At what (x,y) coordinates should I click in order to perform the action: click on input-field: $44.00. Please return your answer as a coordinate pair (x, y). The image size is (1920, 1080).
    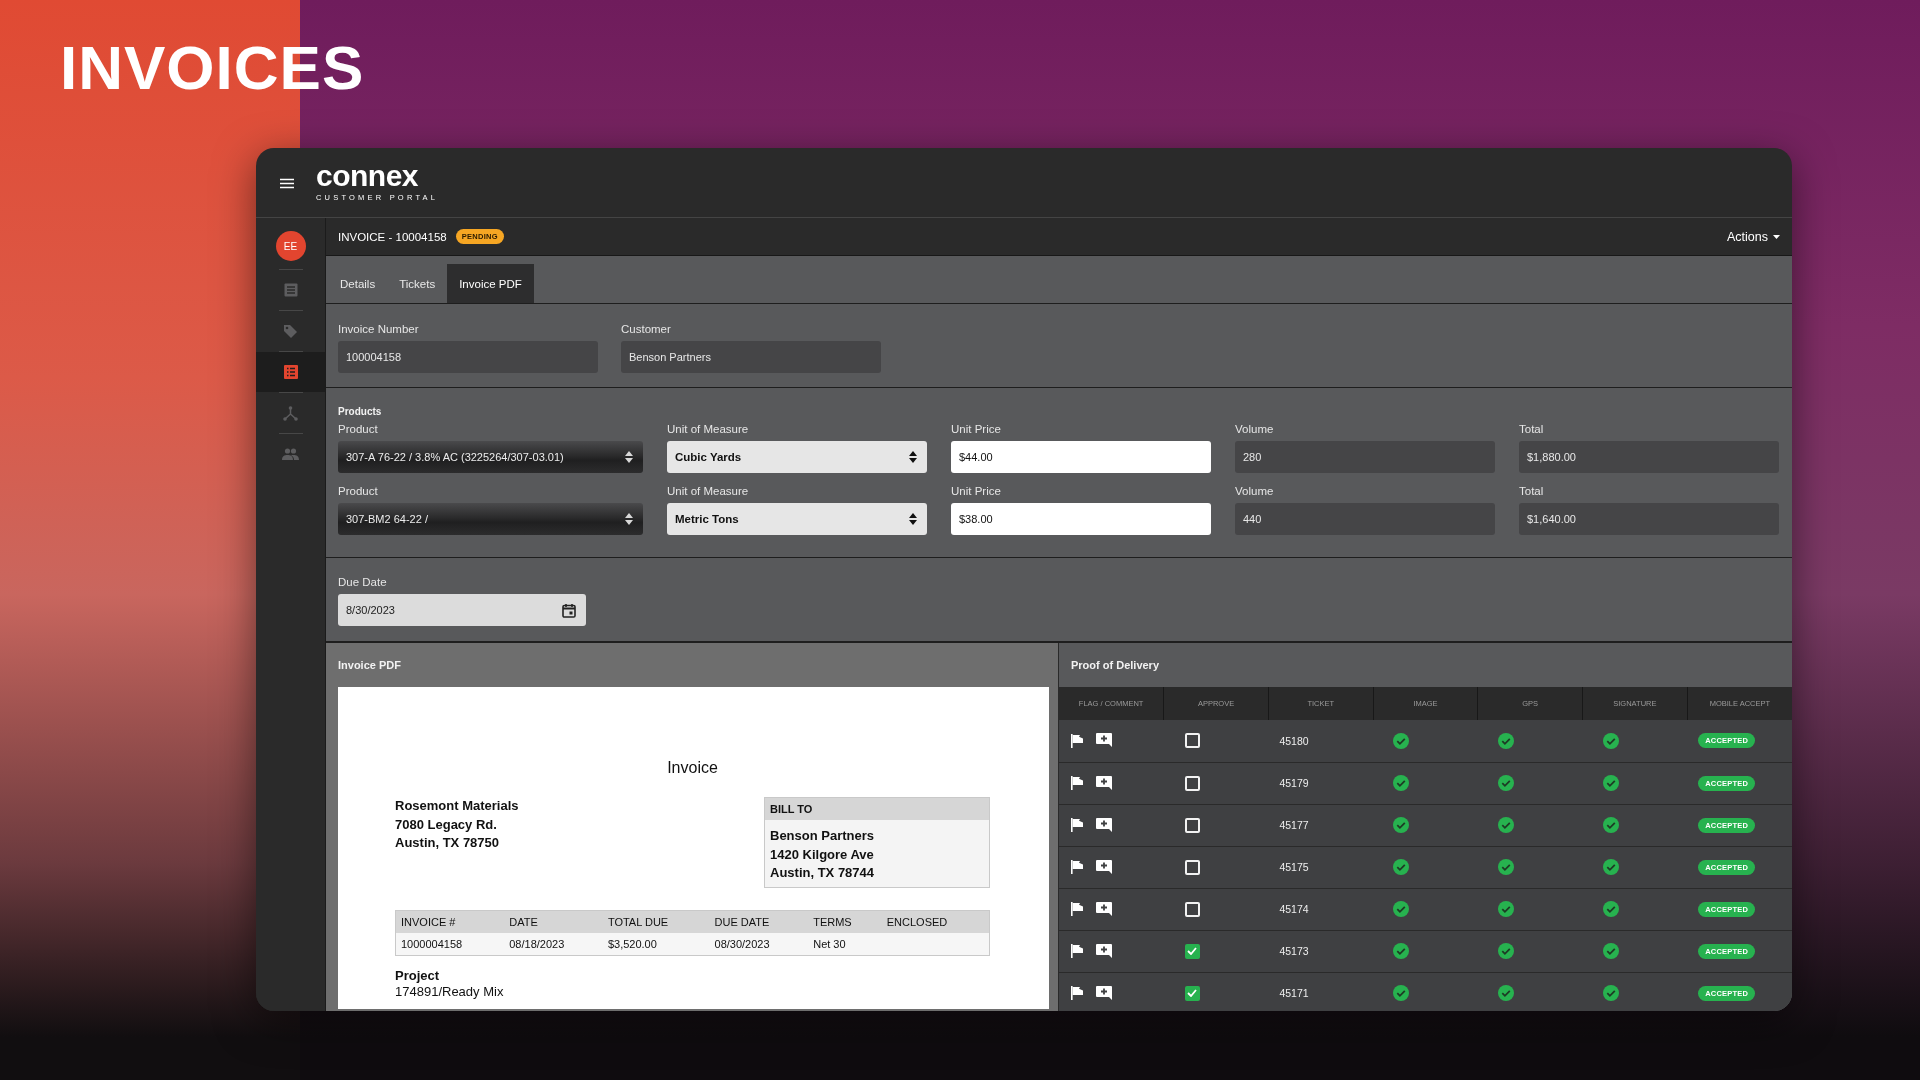
    Looking at the image, I should click on (1081, 457).